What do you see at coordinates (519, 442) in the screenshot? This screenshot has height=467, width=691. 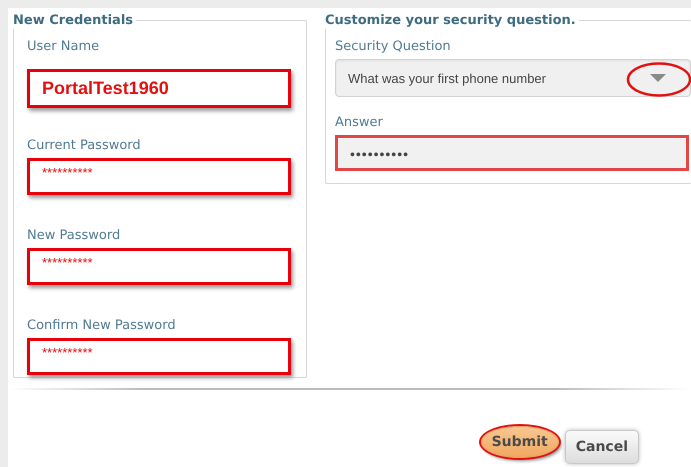 I see `submit-button: Submit` at bounding box center [519, 442].